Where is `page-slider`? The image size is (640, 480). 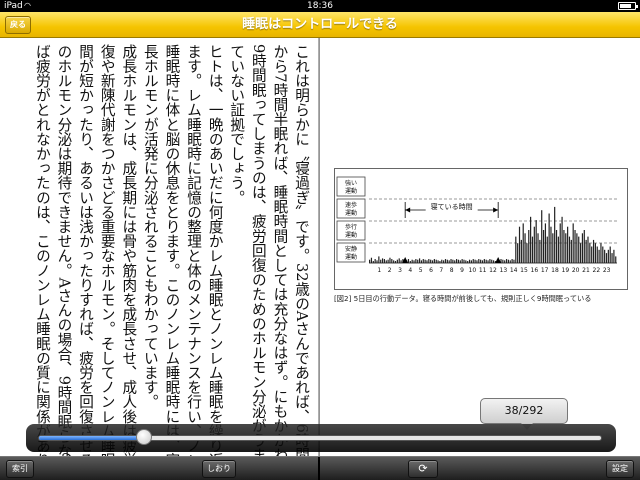 page-slider is located at coordinates (321, 438).